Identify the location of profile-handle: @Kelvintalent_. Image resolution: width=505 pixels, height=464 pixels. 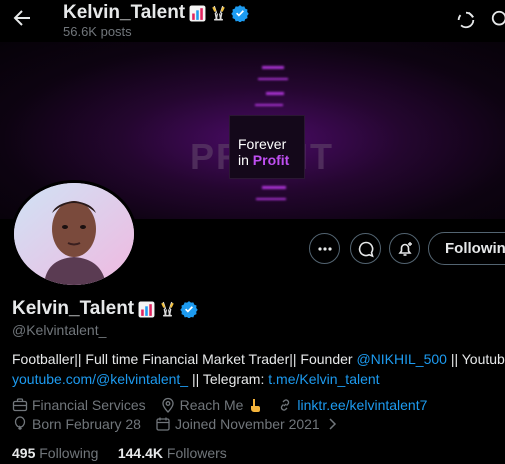
(59, 330).